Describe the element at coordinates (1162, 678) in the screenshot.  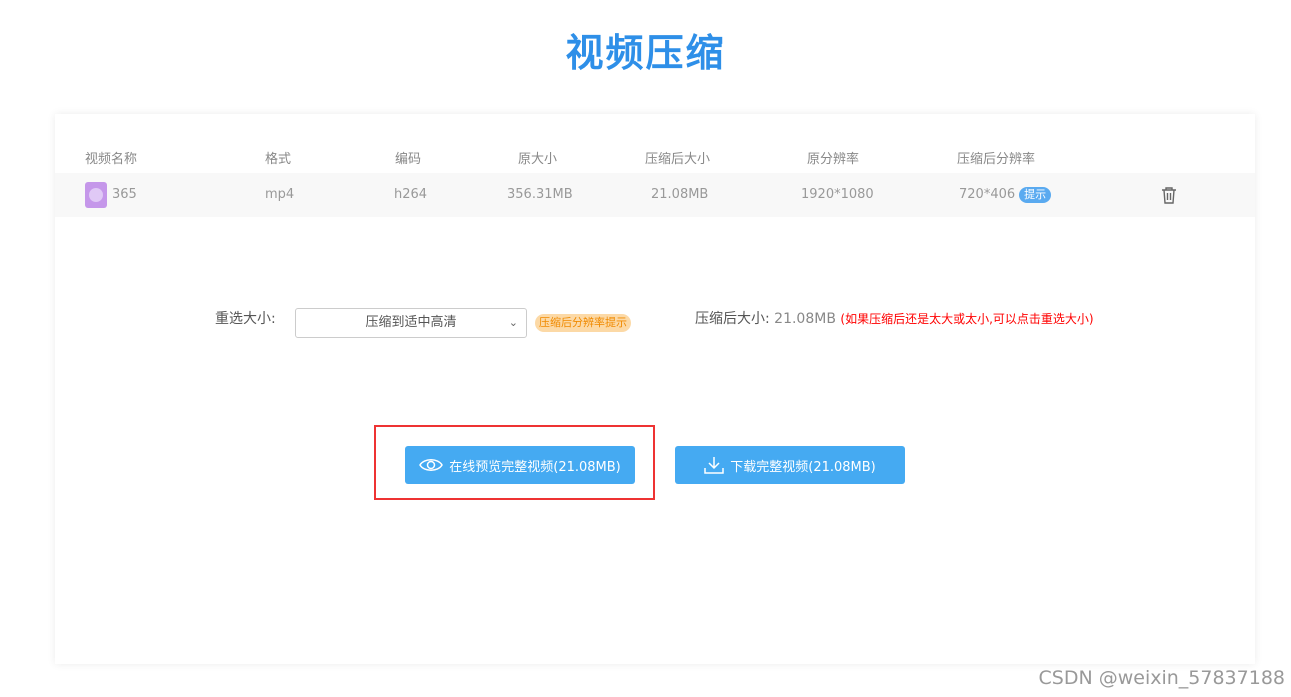
I see `watermark: CSDN @weixin_57837188` at that location.